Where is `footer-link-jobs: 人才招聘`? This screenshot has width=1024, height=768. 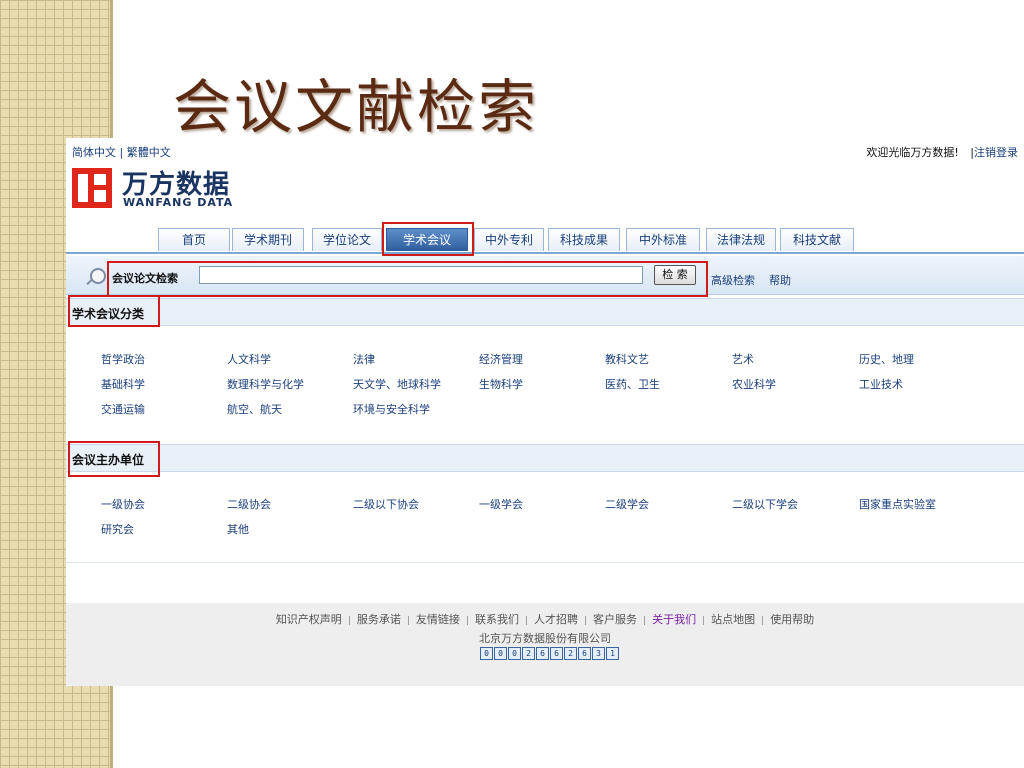
footer-link-jobs: 人才招聘 is located at coordinates (556, 619).